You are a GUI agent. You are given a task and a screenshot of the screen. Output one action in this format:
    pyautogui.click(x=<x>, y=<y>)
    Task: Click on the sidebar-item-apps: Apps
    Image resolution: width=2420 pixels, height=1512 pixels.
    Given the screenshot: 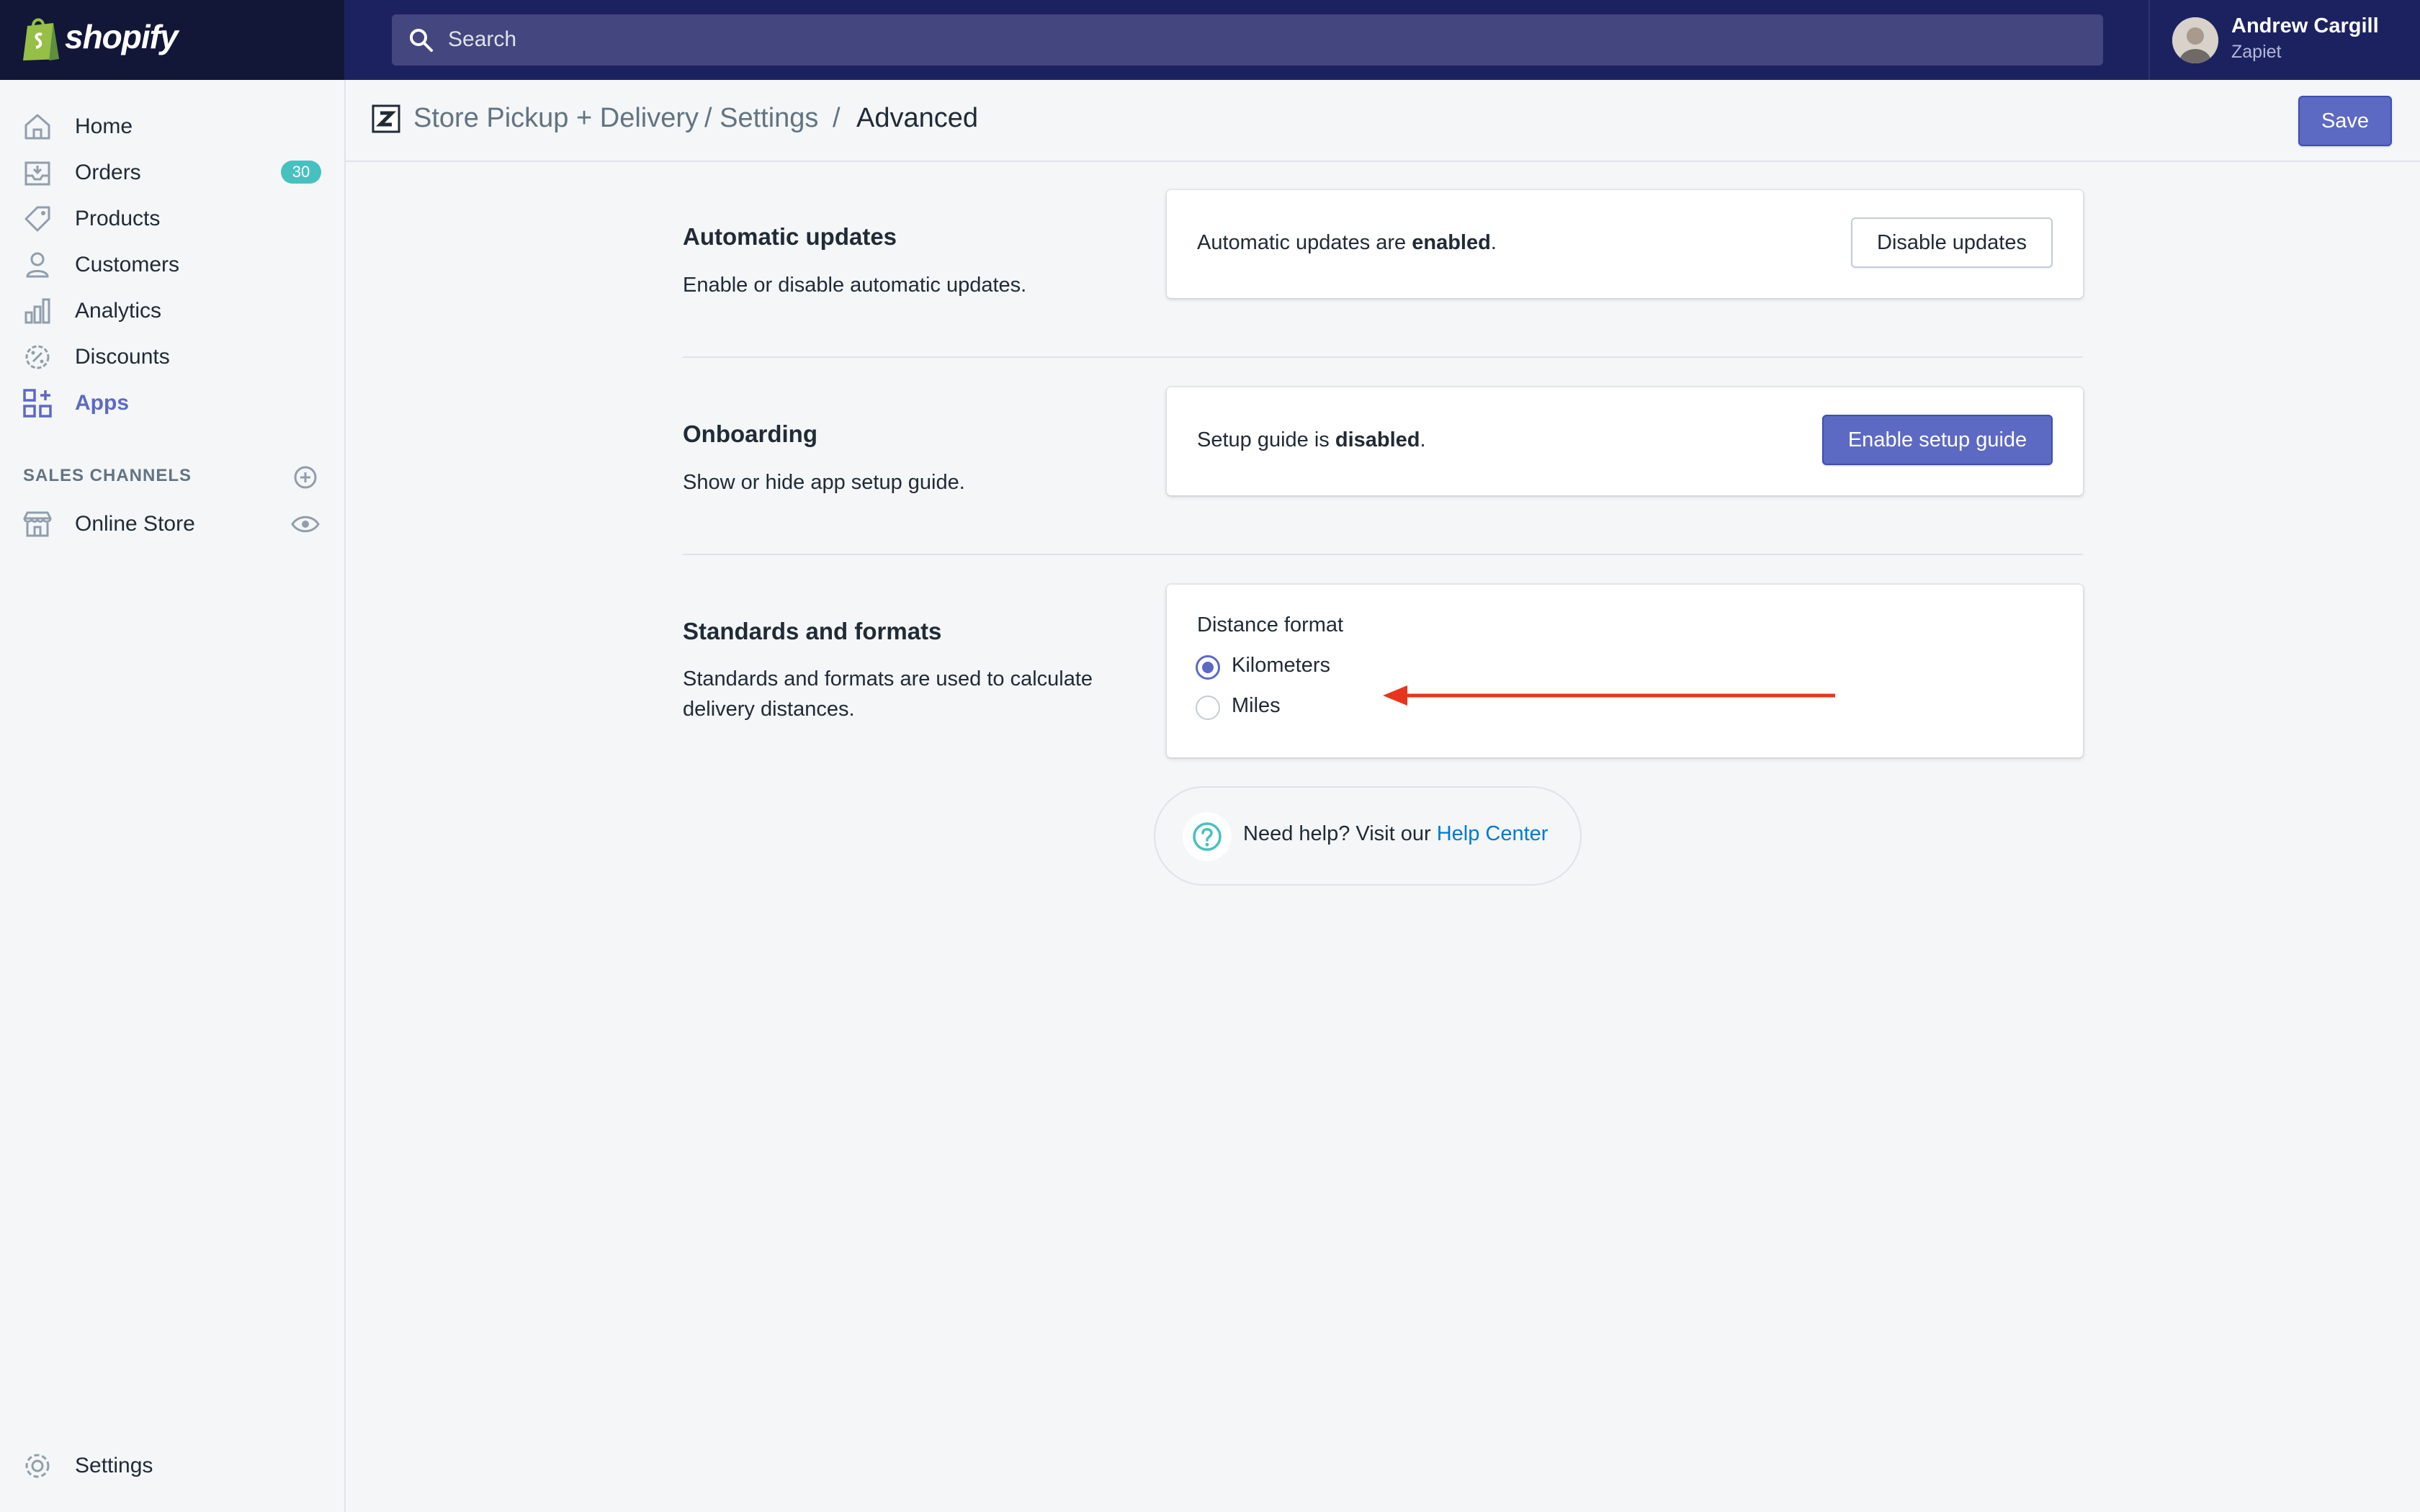 What is the action you would take?
    pyautogui.click(x=172, y=403)
    